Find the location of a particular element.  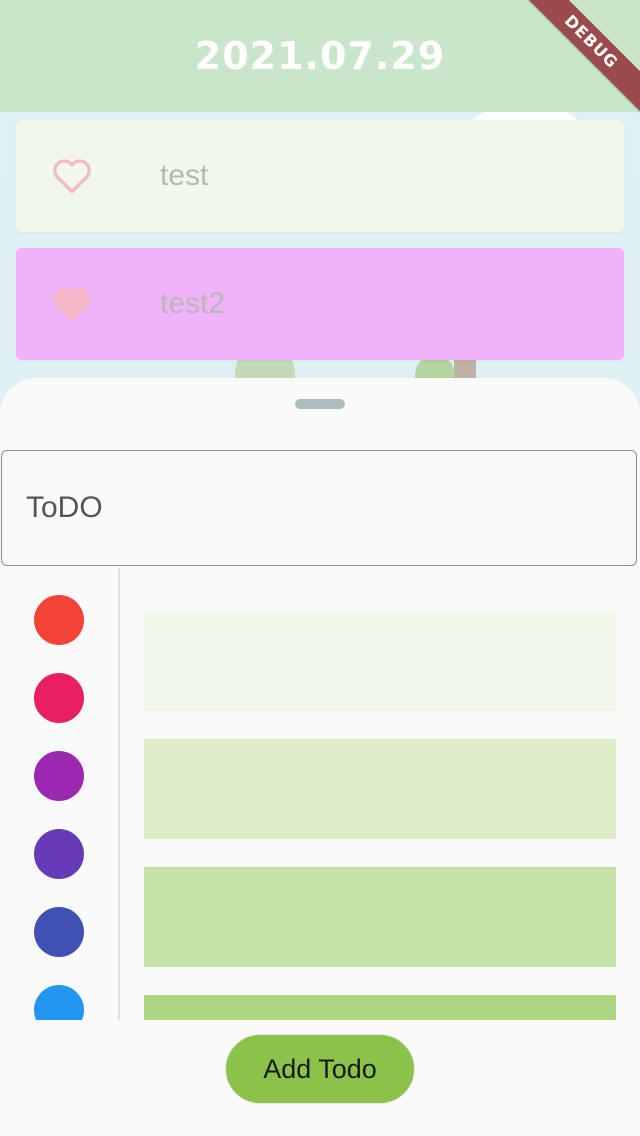

color-option-purple is located at coordinates (59, 776).